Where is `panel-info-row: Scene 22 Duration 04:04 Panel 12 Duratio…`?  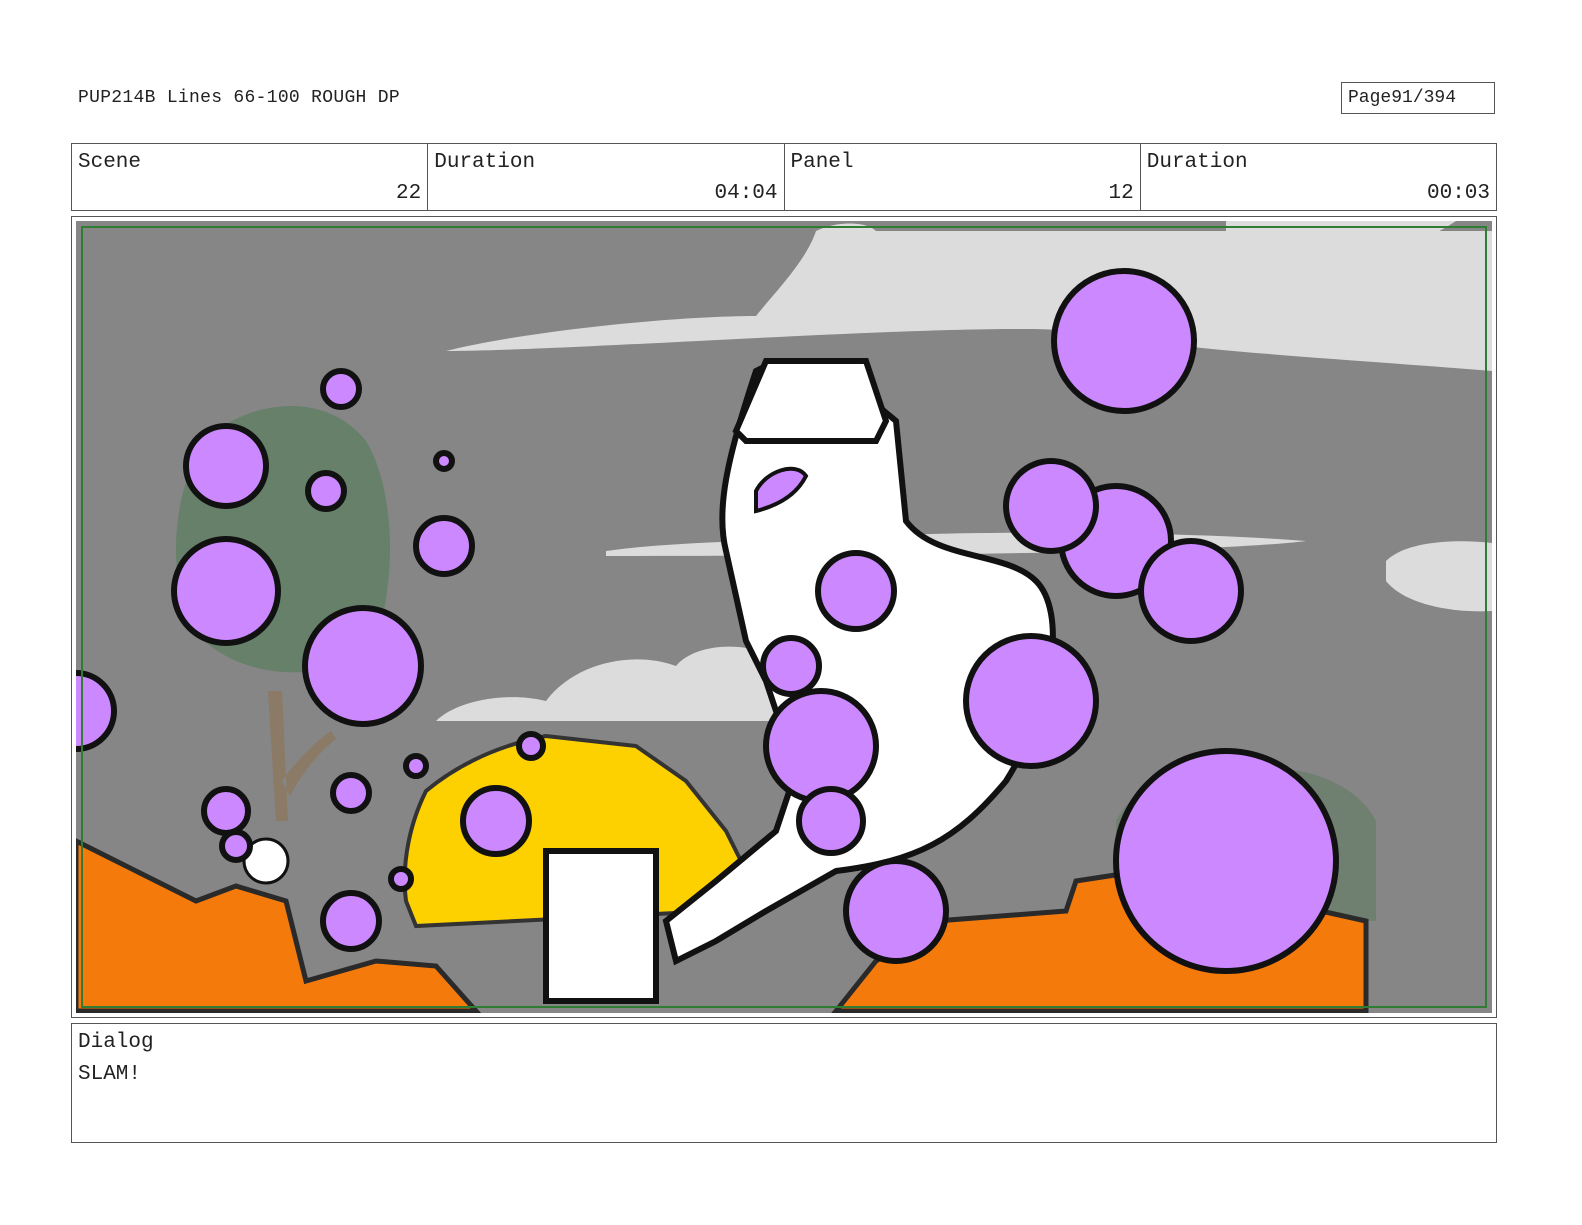 panel-info-row: Scene 22 Duration 04:04 Panel 12 Duratio… is located at coordinates (784, 177).